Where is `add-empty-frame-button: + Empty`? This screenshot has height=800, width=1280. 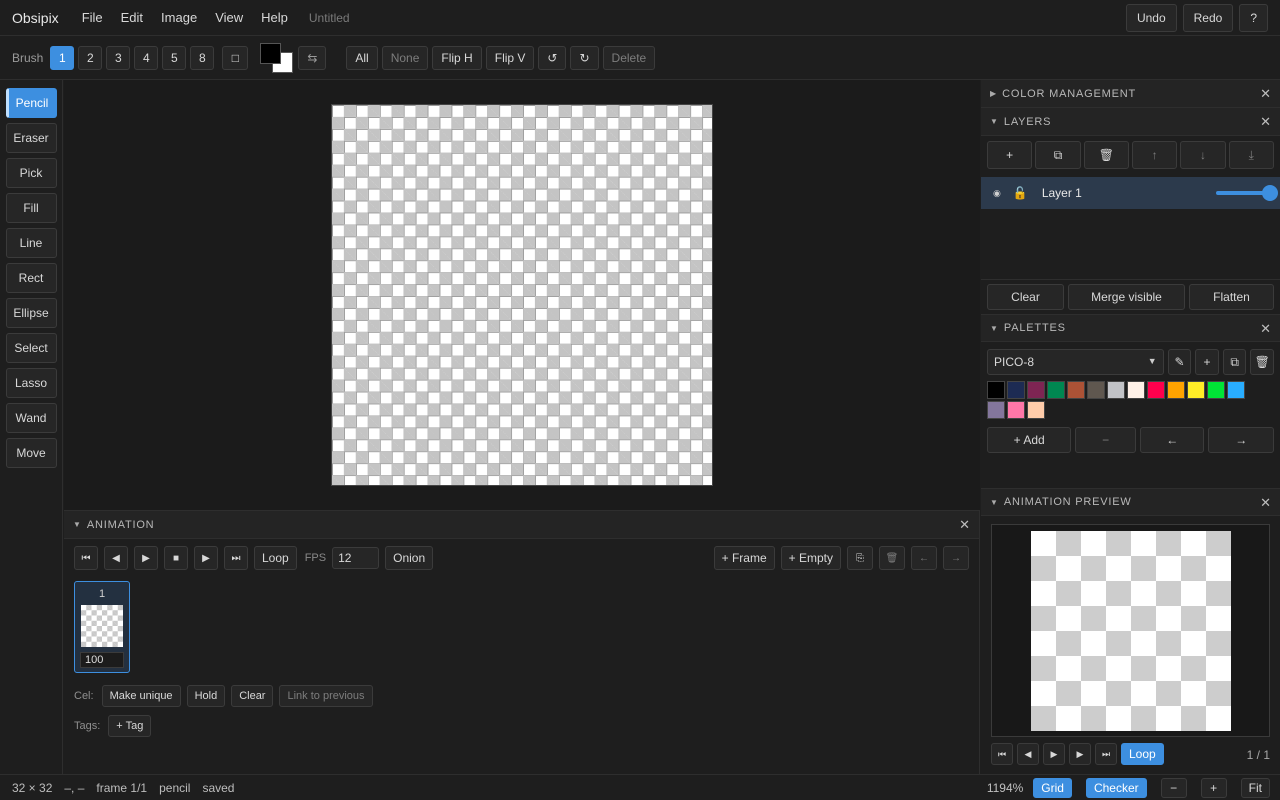
add-empty-frame-button: + Empty is located at coordinates (810, 558).